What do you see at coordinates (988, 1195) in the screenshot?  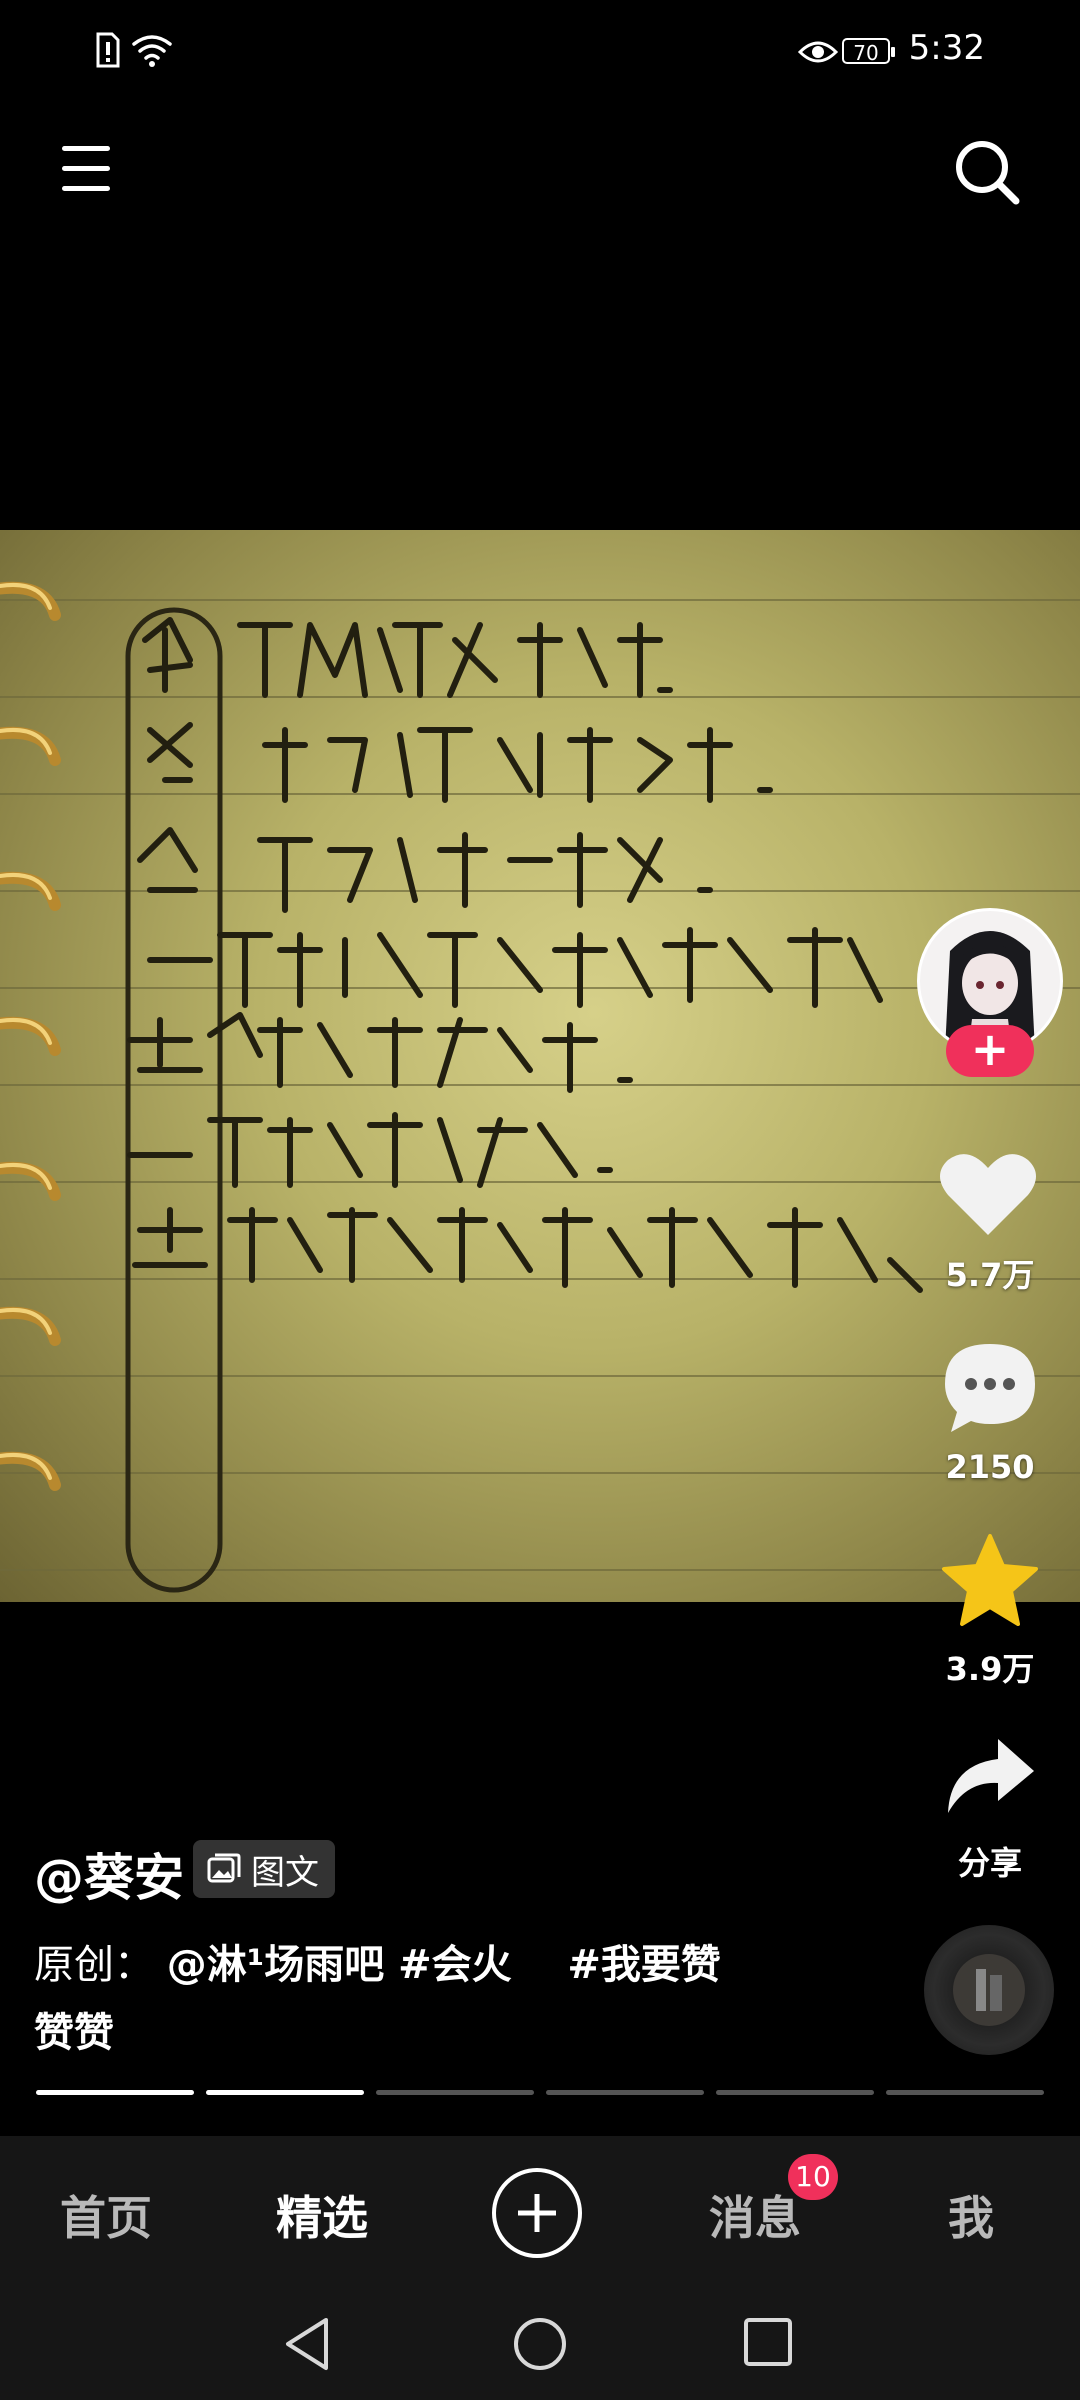 I see `like-icon` at bounding box center [988, 1195].